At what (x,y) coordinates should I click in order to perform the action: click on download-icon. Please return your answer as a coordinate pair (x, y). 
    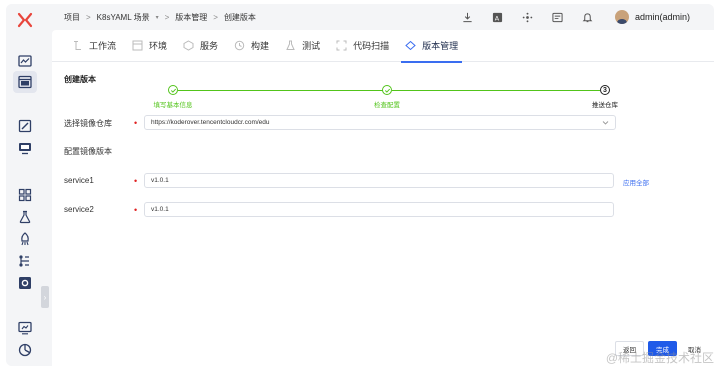
    Looking at the image, I should click on (468, 17).